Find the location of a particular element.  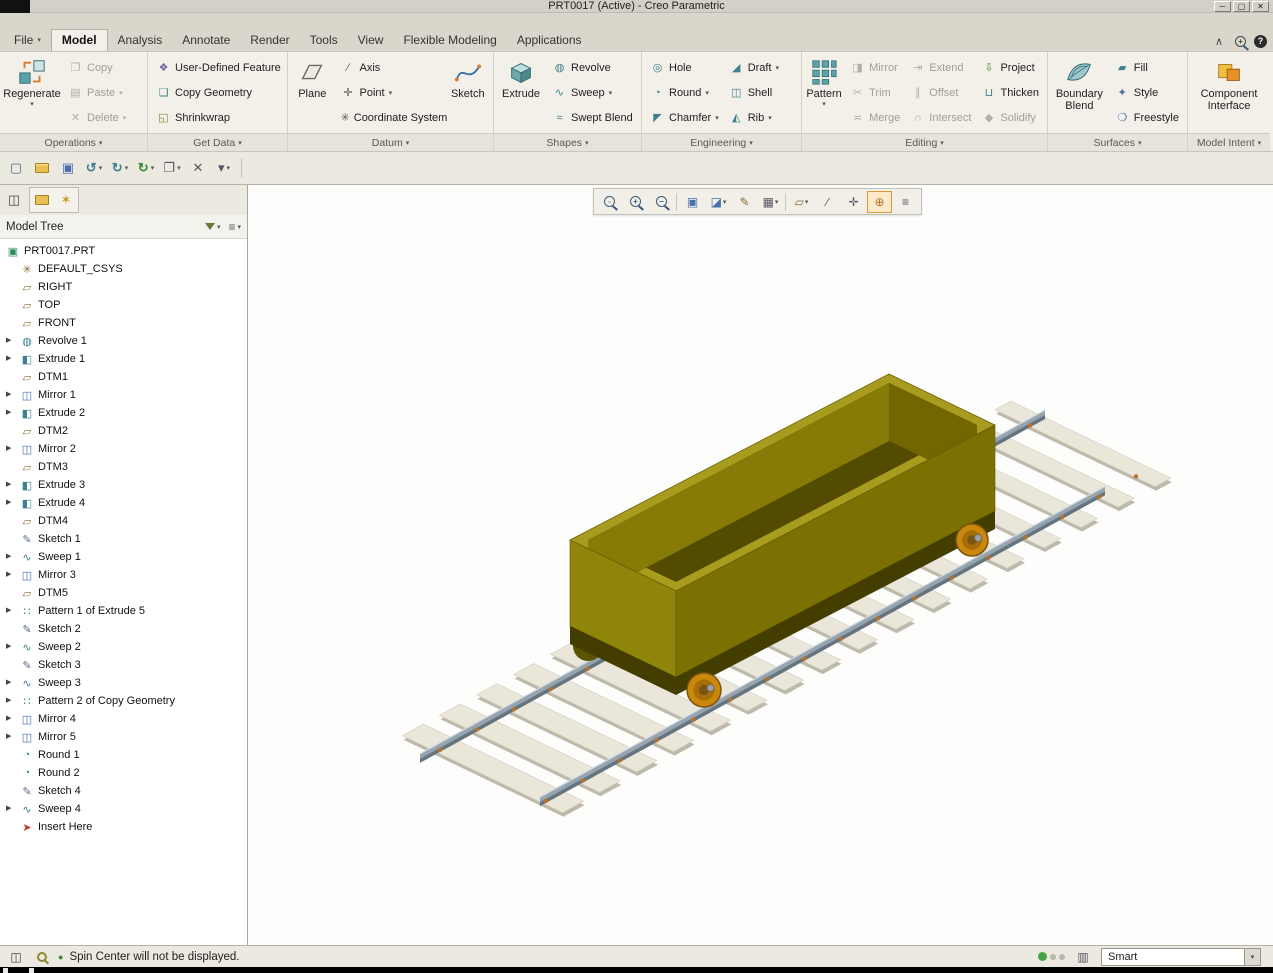

help-icon: ? is located at coordinates (1260, 41).